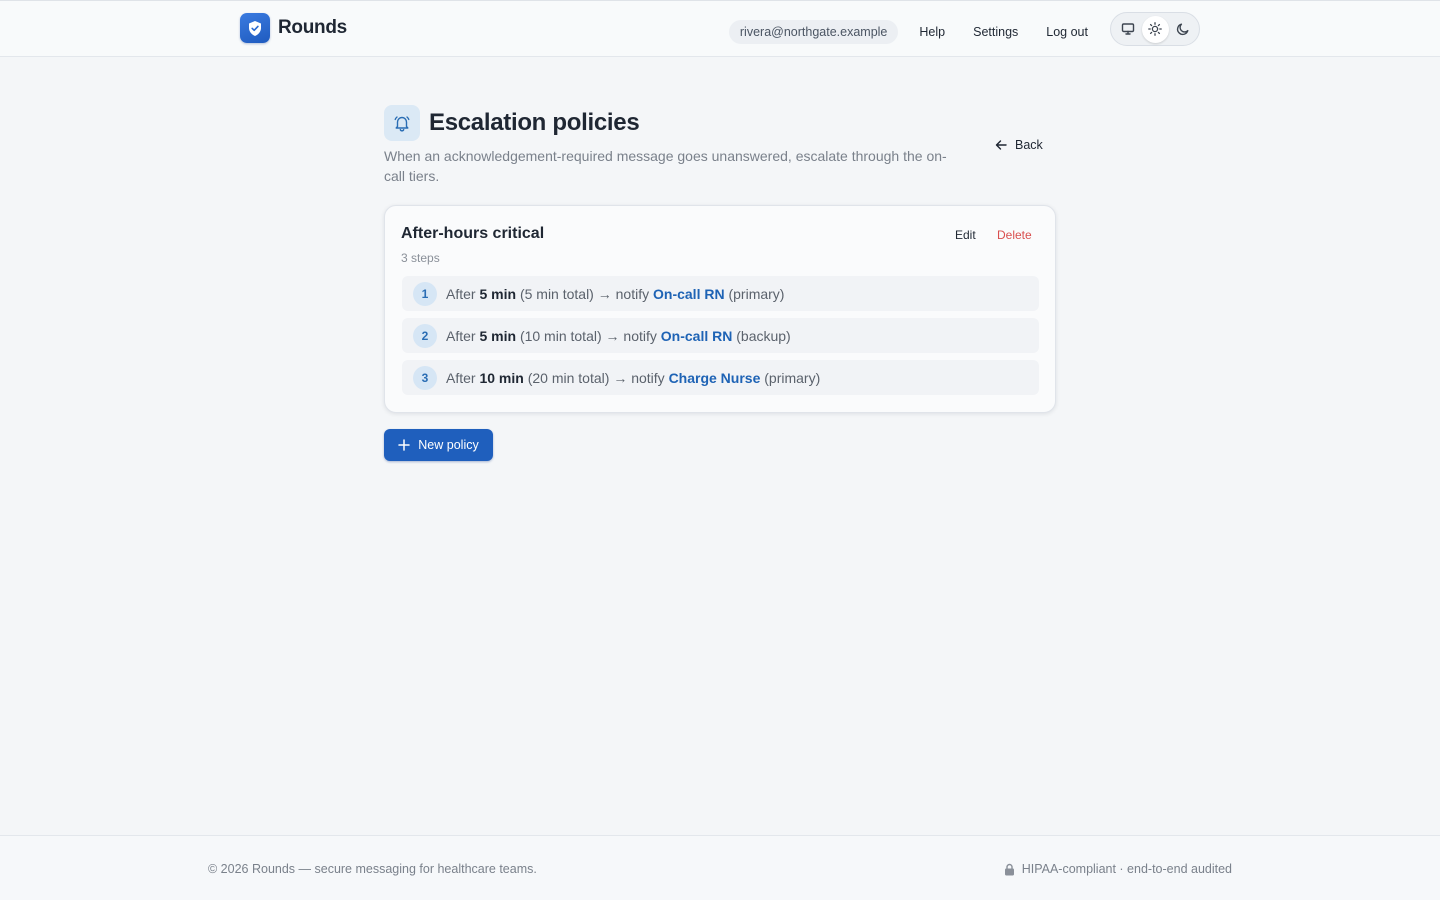 This screenshot has height=900, width=1440. What do you see at coordinates (1126, 869) in the screenshot?
I see `compliance-text: HIPAA-compliant · end-to-end audited` at bounding box center [1126, 869].